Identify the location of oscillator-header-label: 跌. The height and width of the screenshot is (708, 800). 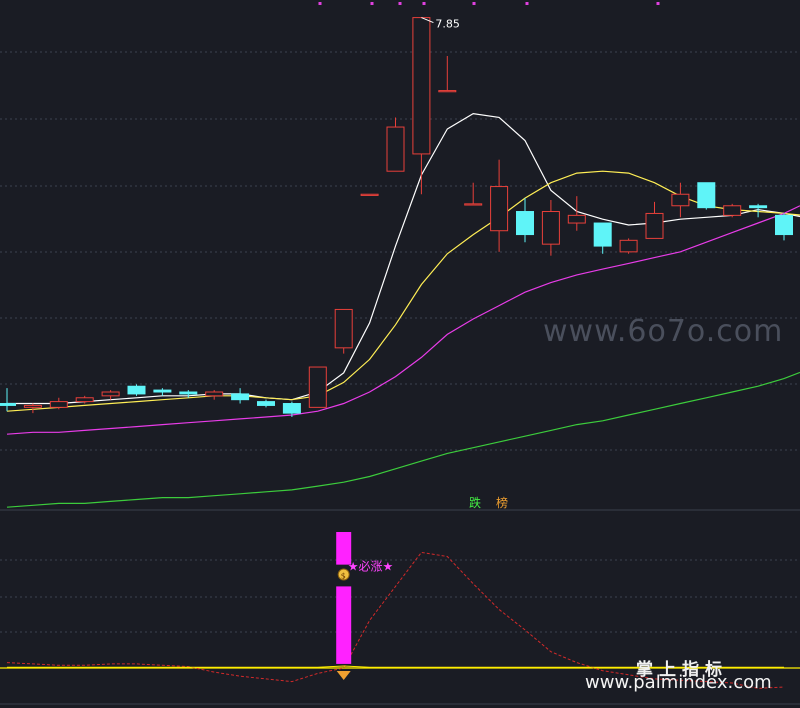
(475, 502).